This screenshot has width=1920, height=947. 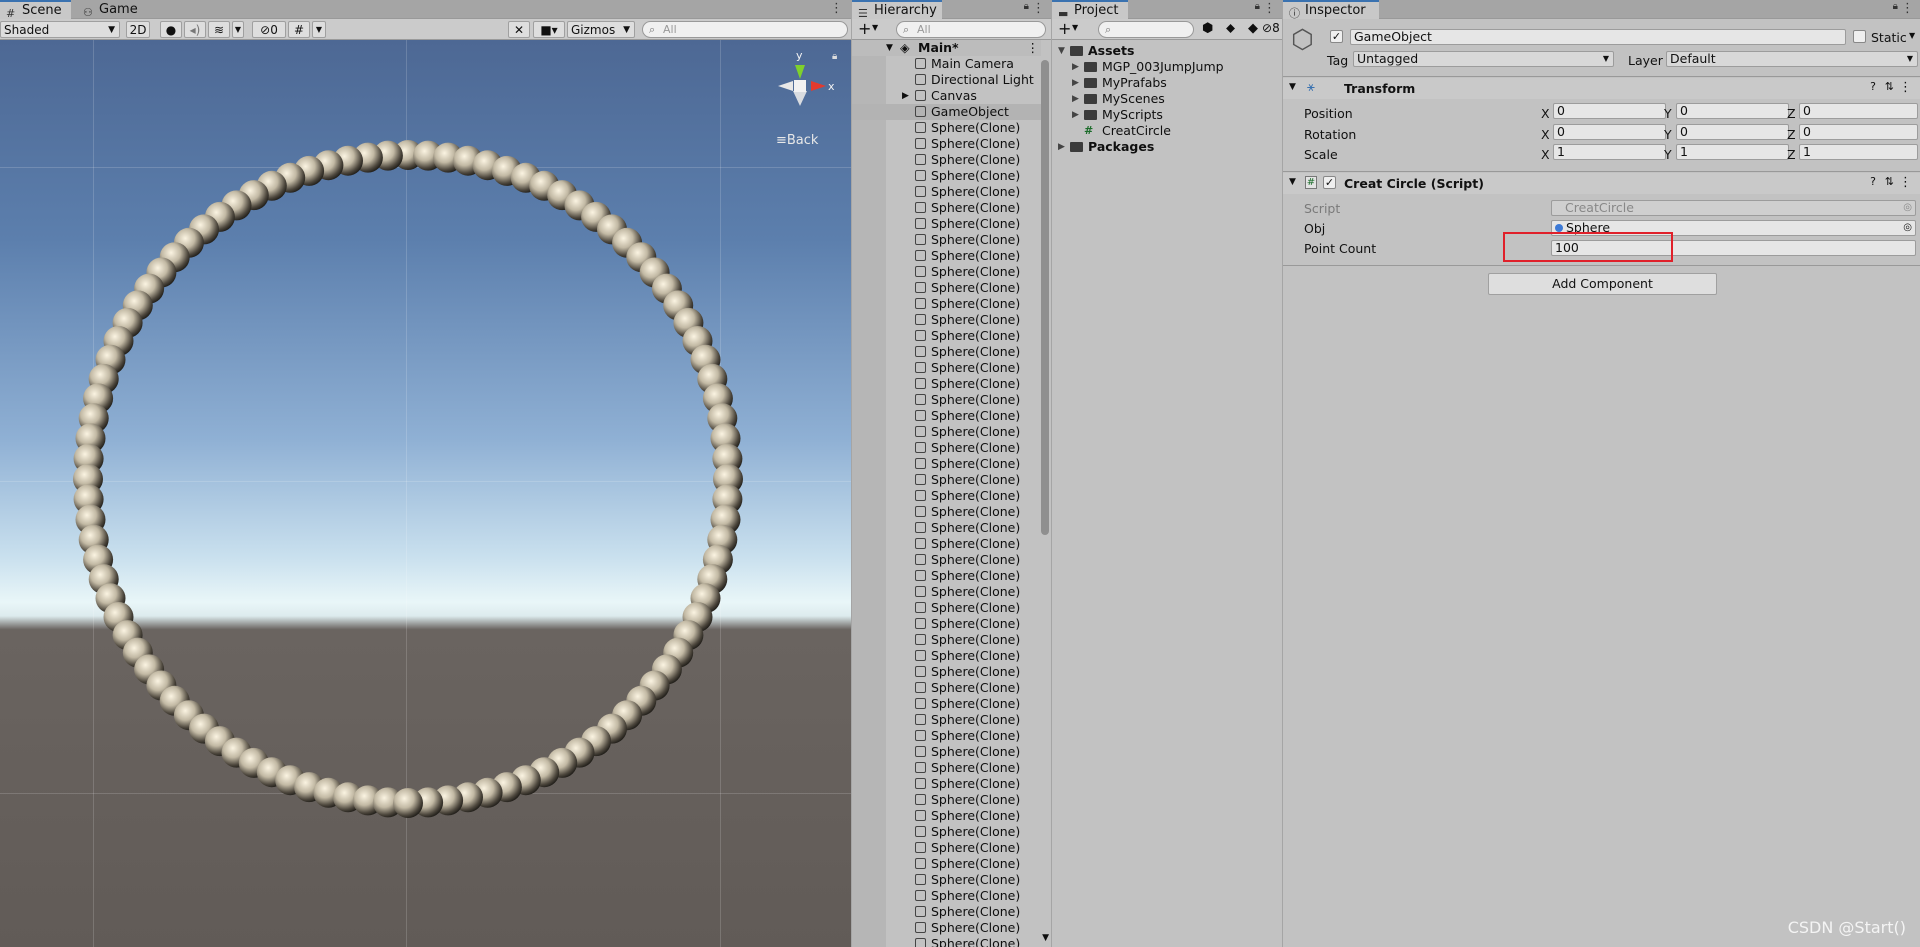 What do you see at coordinates (238, 29) in the screenshot?
I see `effects-dropdown-icon: ▼` at bounding box center [238, 29].